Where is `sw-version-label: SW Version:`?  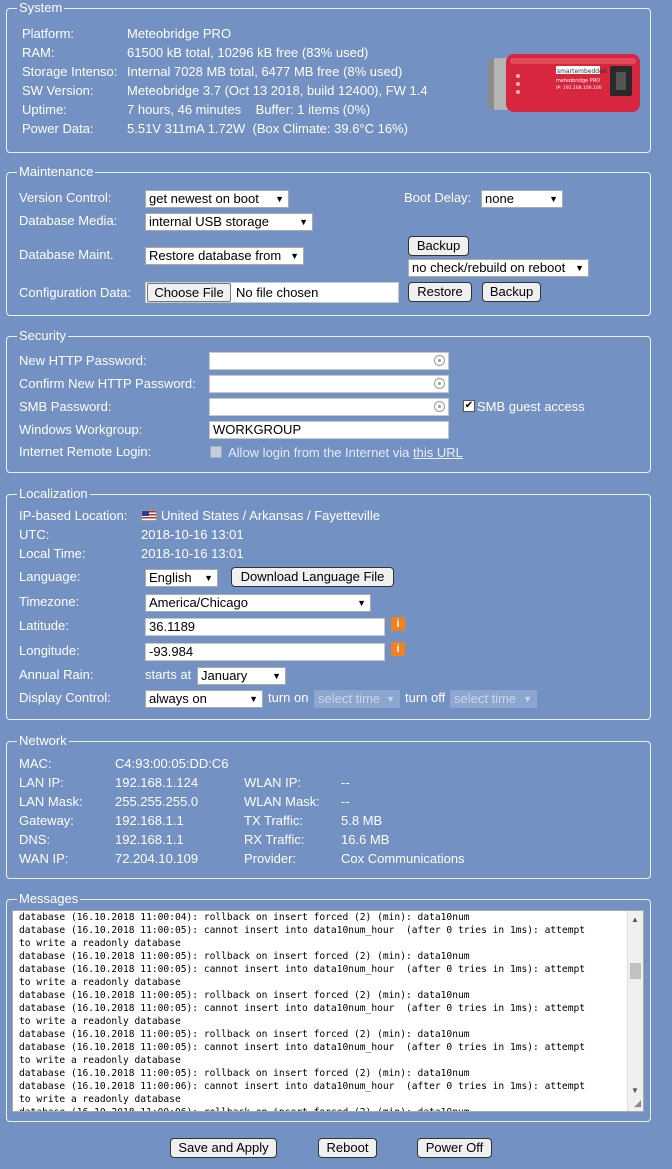 sw-version-label: SW Version: is located at coordinates (58, 90).